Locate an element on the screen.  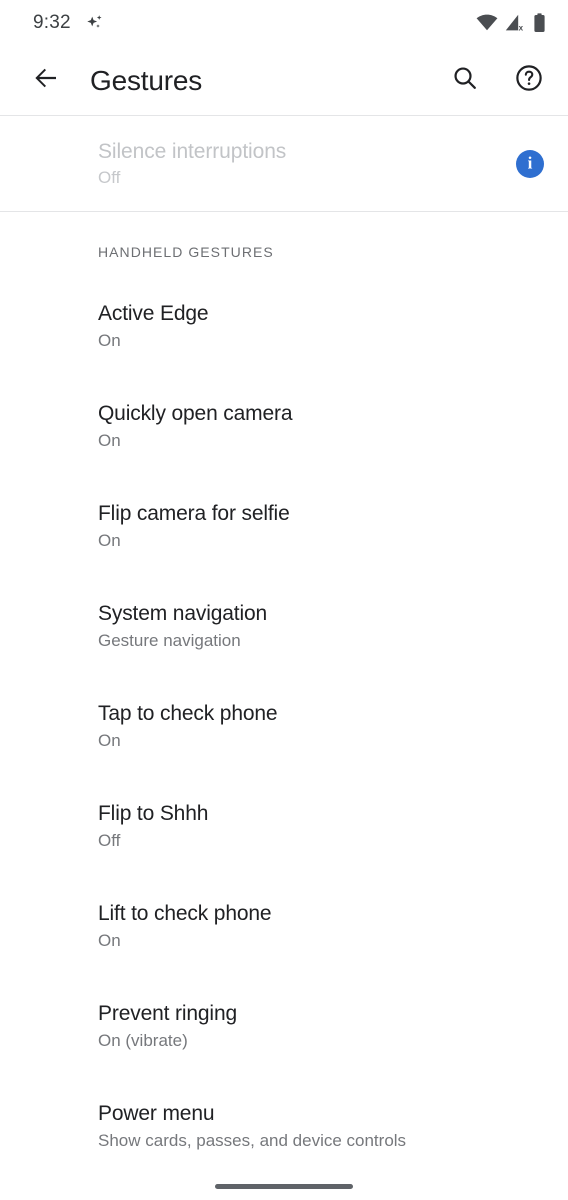
info-icon: i is located at coordinates (530, 163).